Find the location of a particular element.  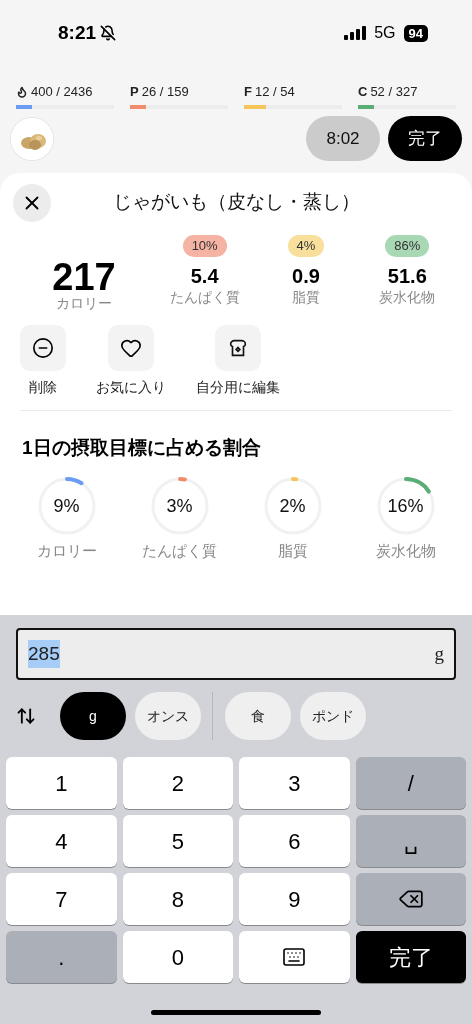

done-button: 完了 is located at coordinates (425, 138).